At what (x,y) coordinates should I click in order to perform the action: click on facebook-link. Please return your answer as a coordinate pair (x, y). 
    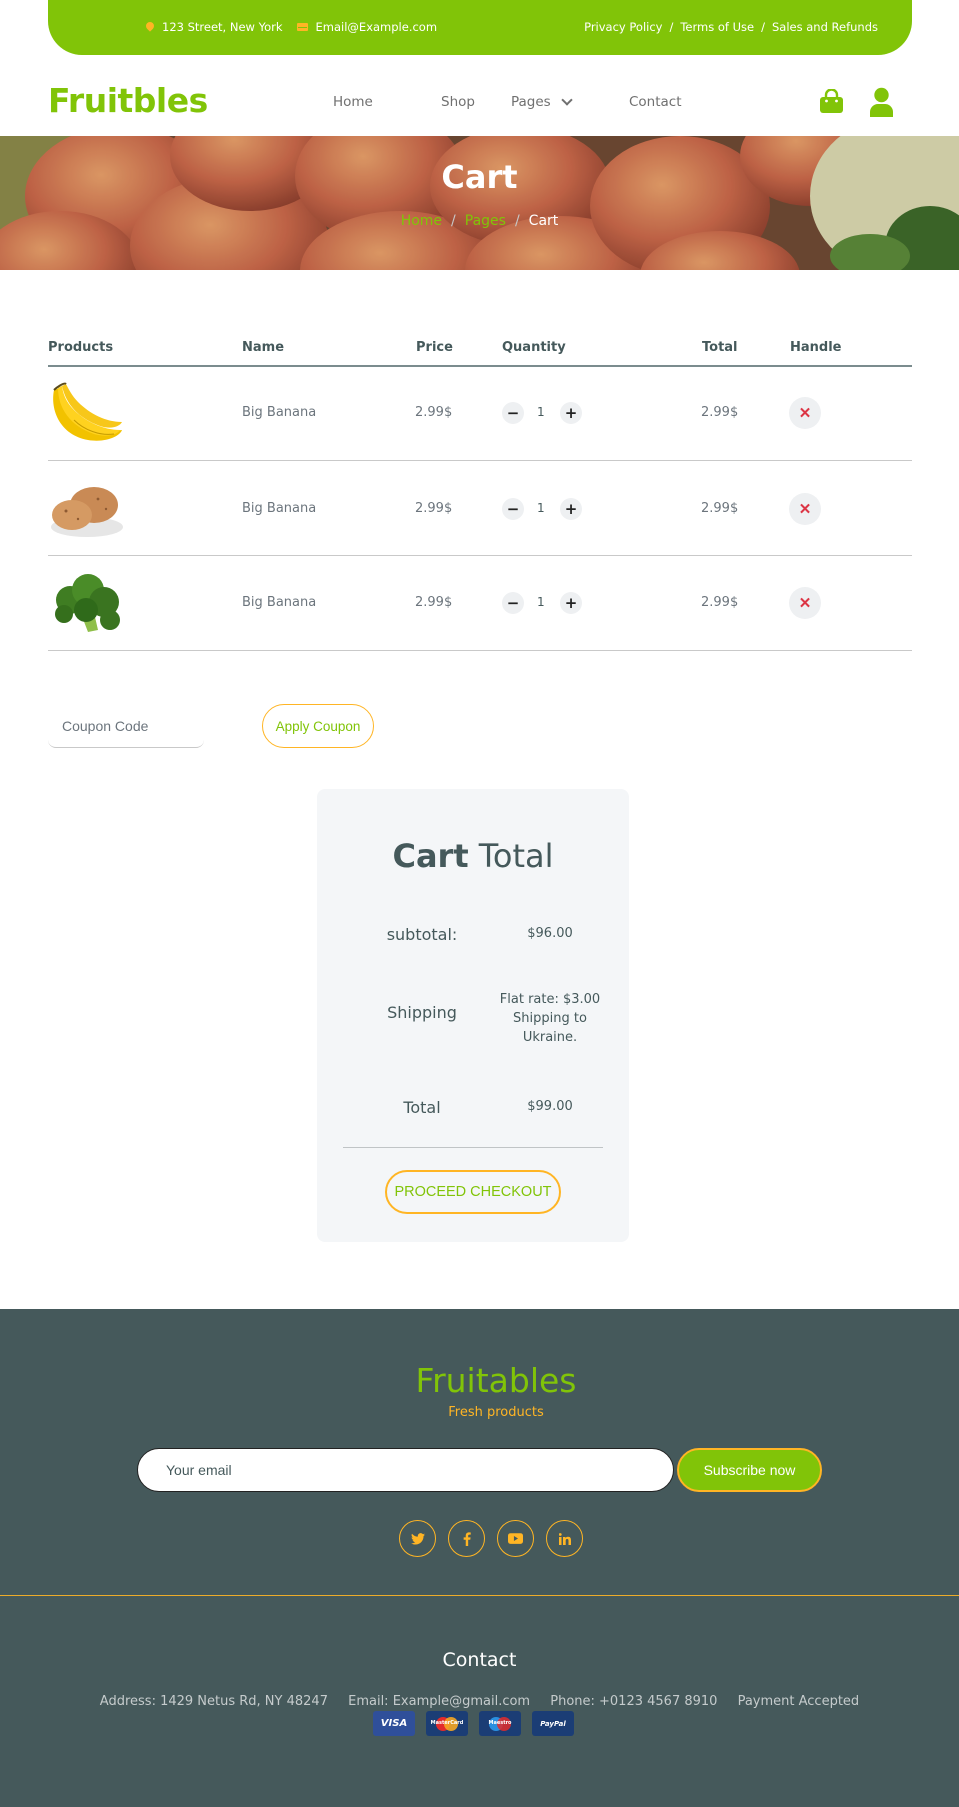
    Looking at the image, I should click on (466, 1538).